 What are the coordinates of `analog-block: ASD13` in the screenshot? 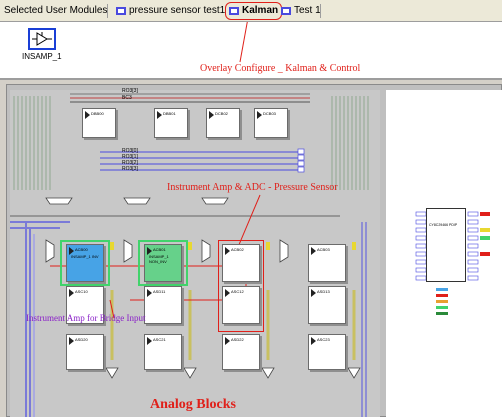 It's located at (327, 305).